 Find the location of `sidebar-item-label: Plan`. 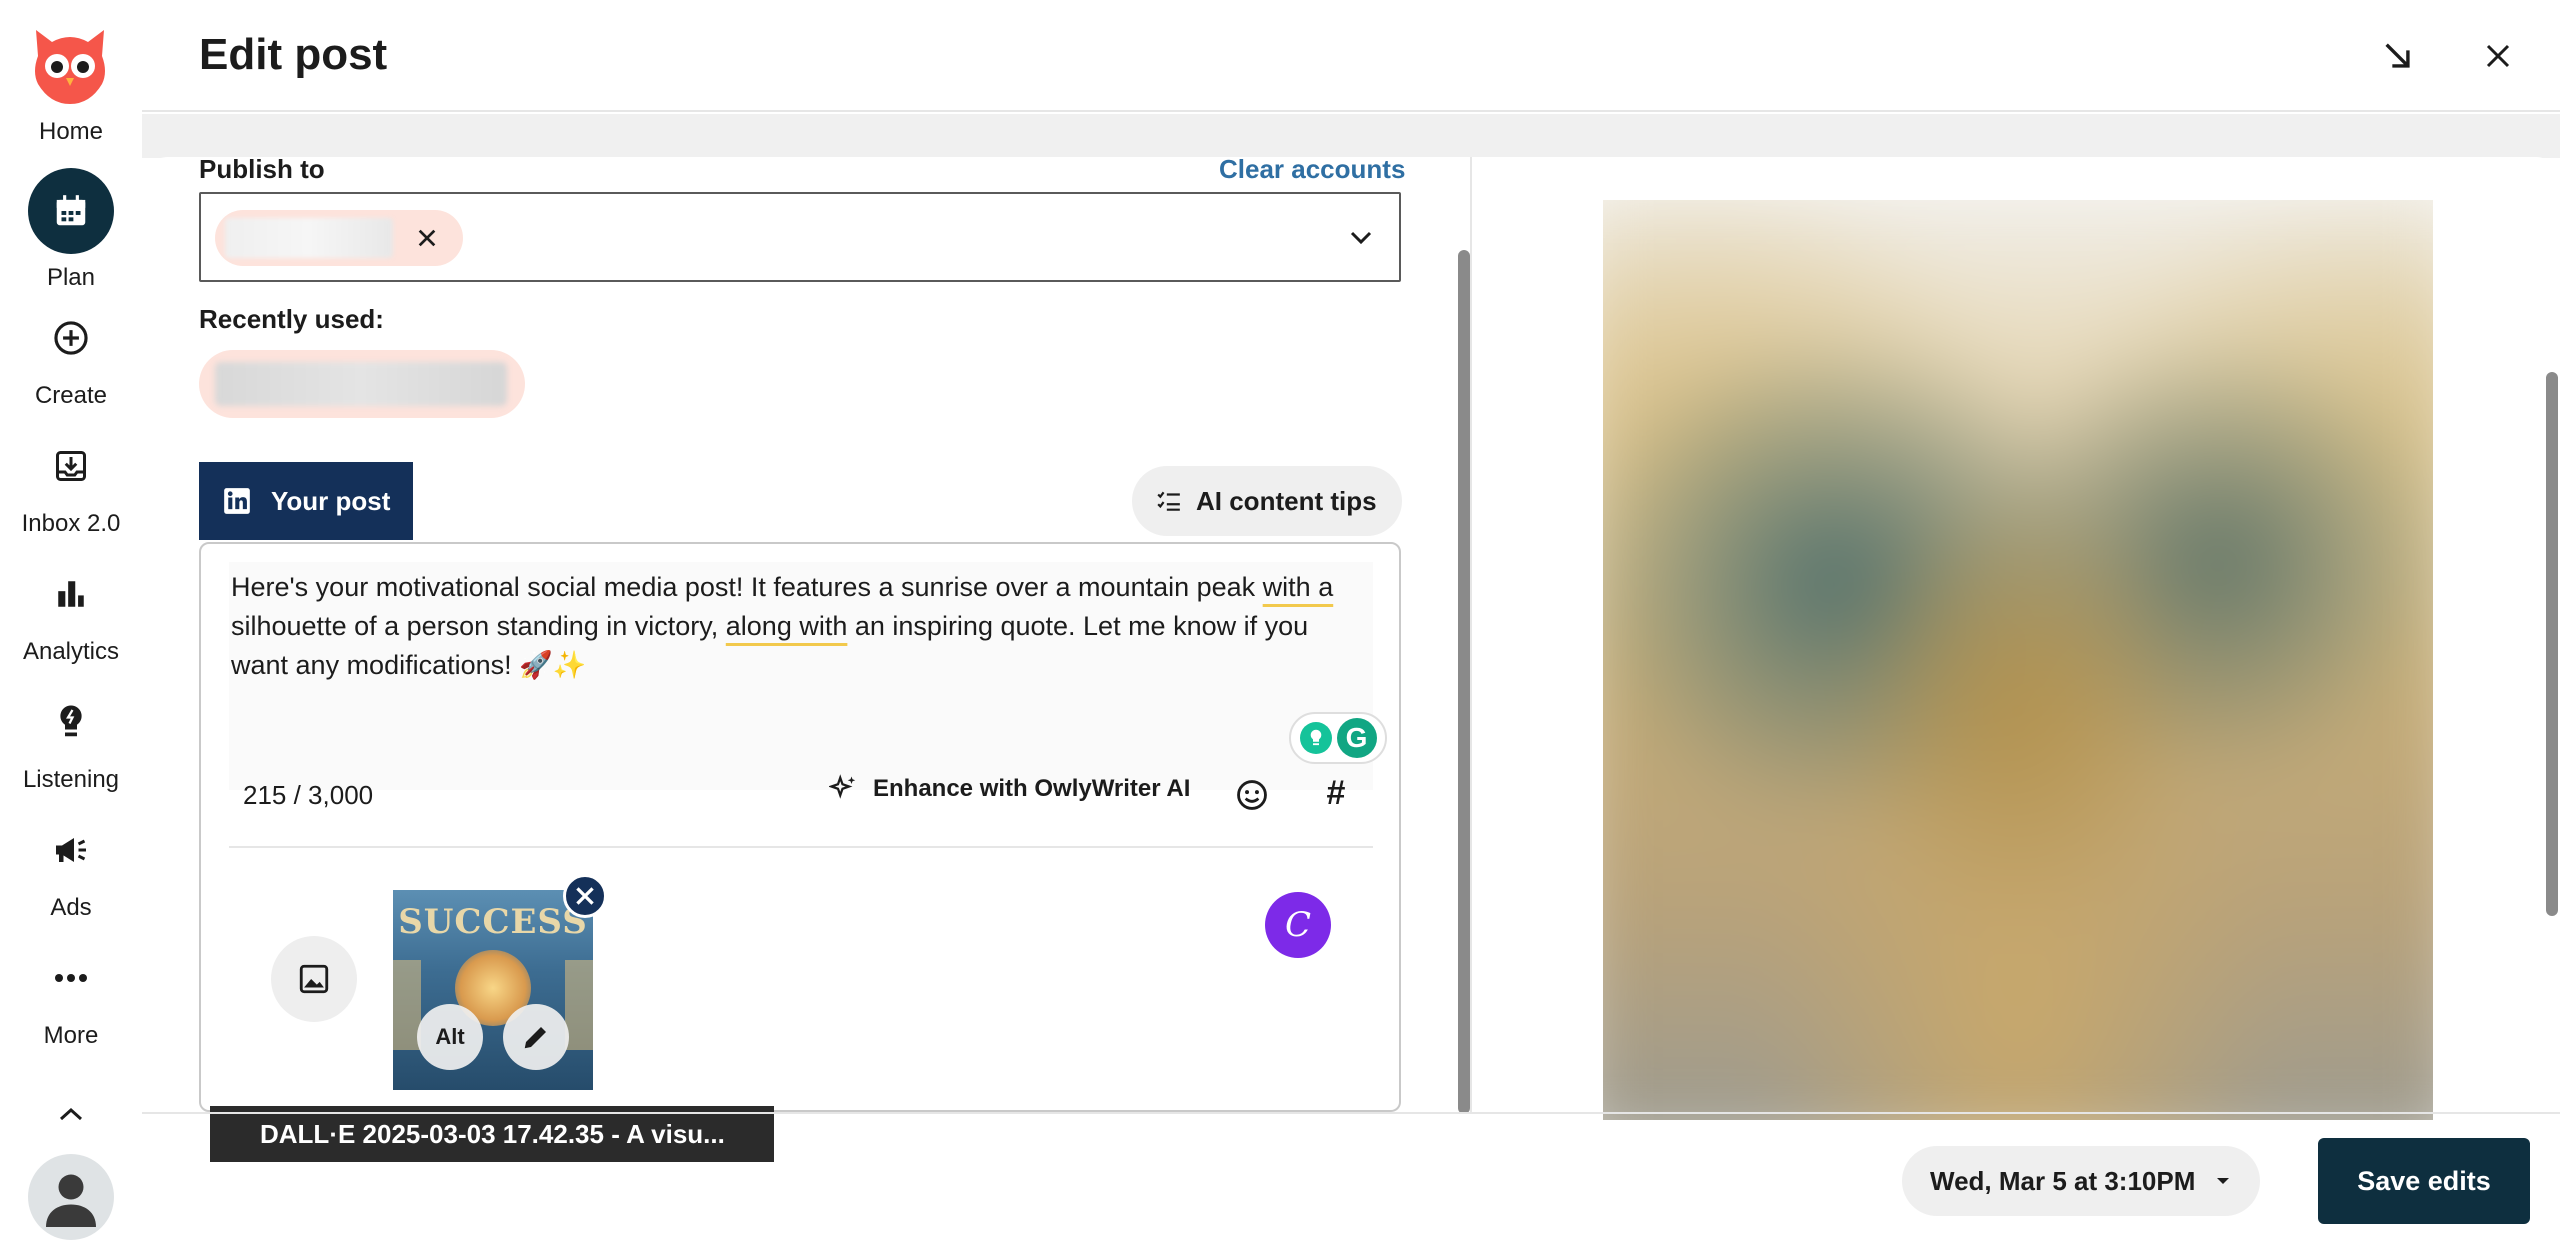

sidebar-item-label: Plan is located at coordinates (71, 277).